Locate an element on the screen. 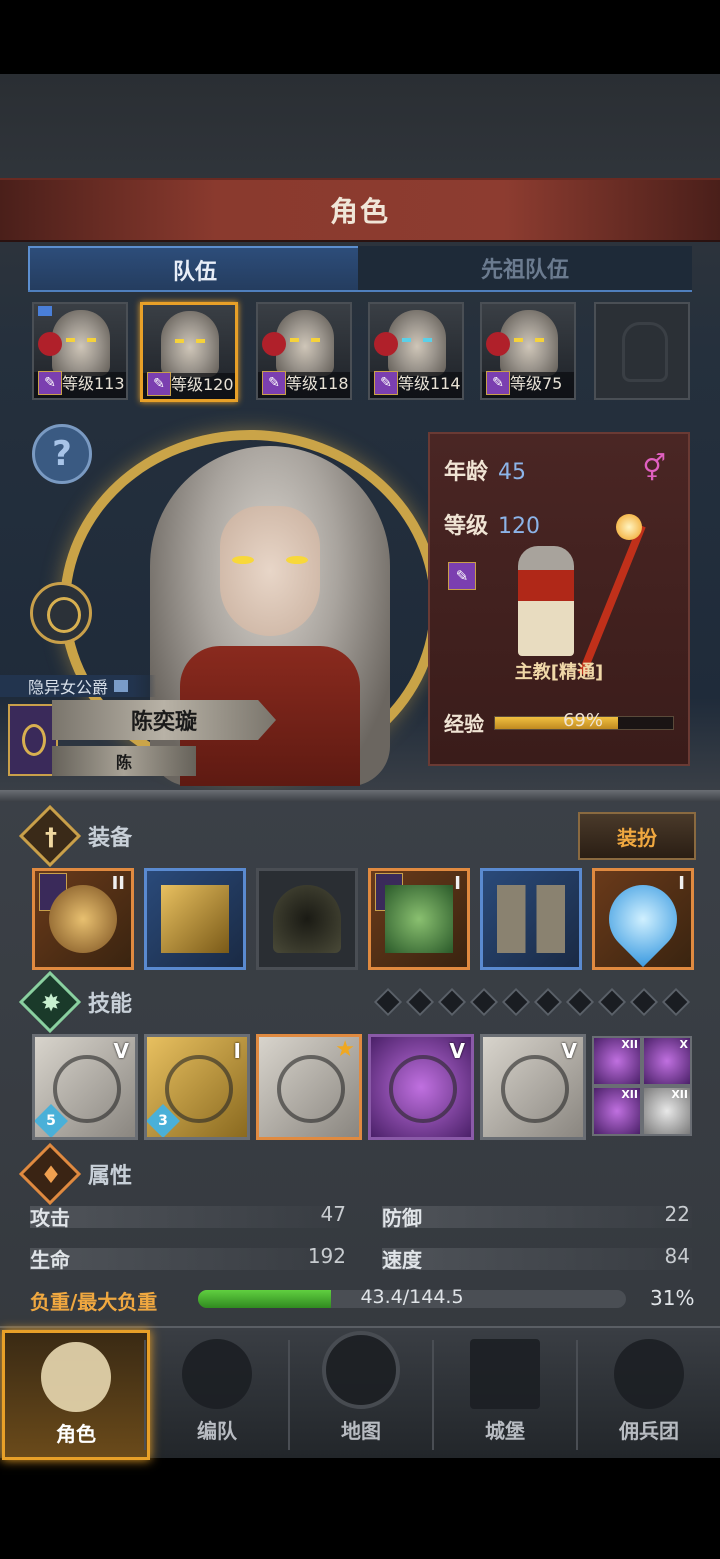 This screenshot has width=720, height=1559. dress-button: 装扮 is located at coordinates (637, 836).